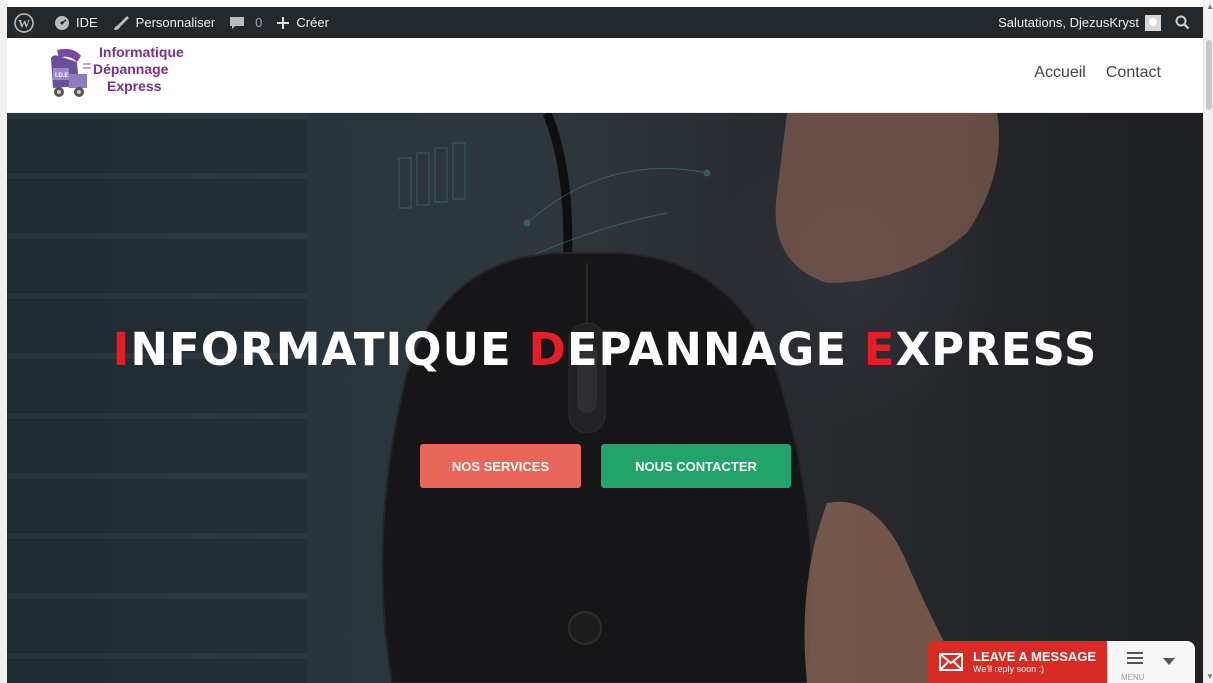 The image size is (1213, 683). I want to click on search-icon, so click(1182, 22).